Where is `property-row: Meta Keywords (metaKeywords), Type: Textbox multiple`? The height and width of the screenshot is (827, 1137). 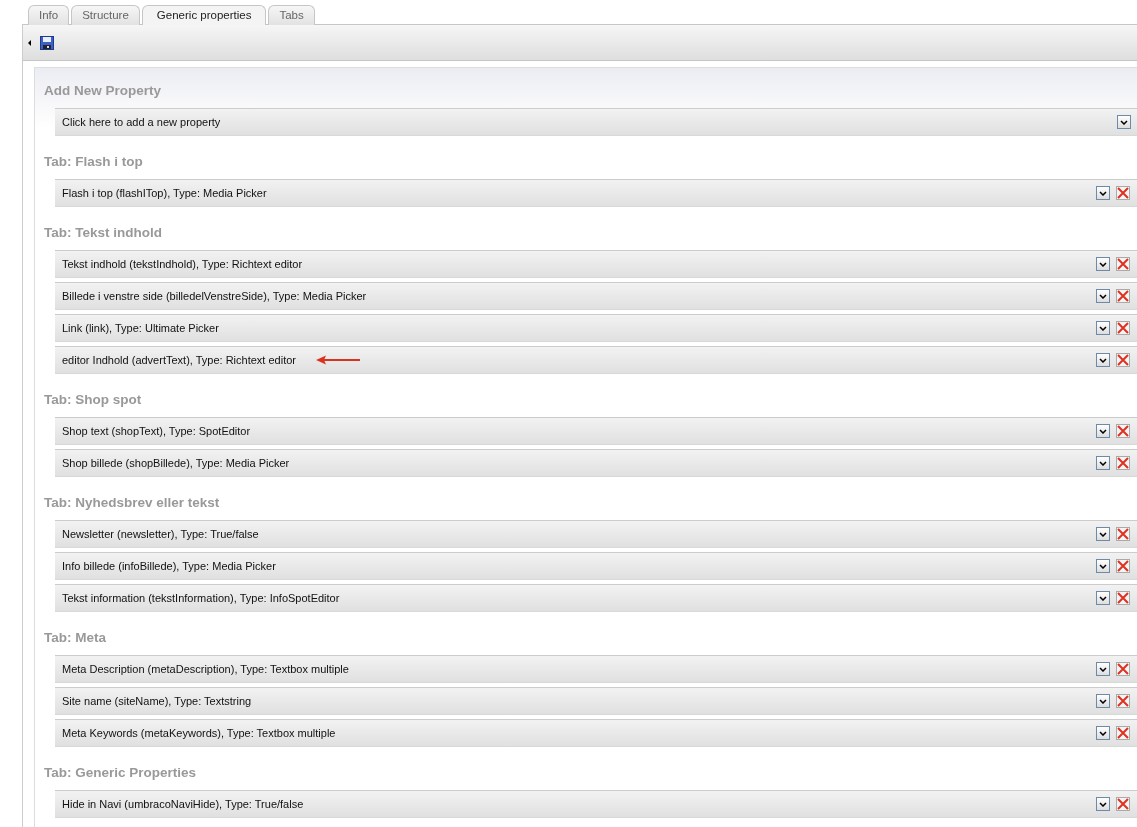
property-row: Meta Keywords (metaKeywords), Type: Textbox multiple is located at coordinates (596, 733).